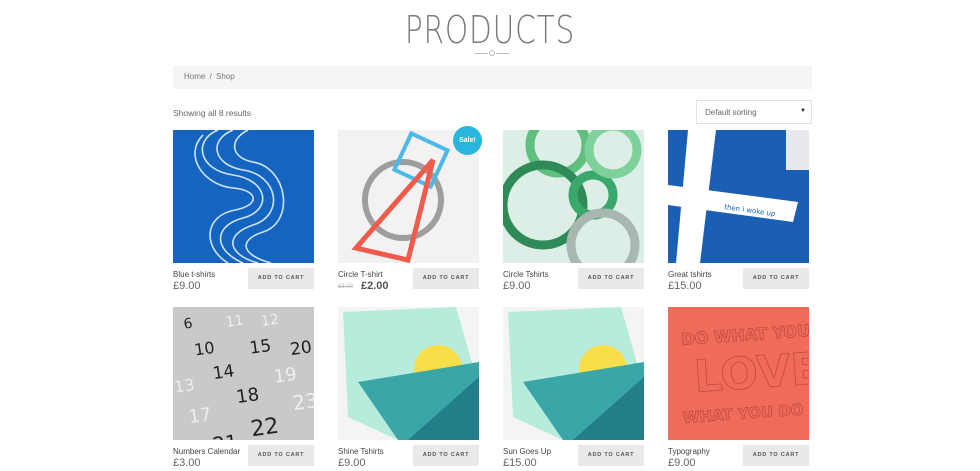 This screenshot has height=471, width=980. I want to click on old-price: £3.00, so click(346, 287).